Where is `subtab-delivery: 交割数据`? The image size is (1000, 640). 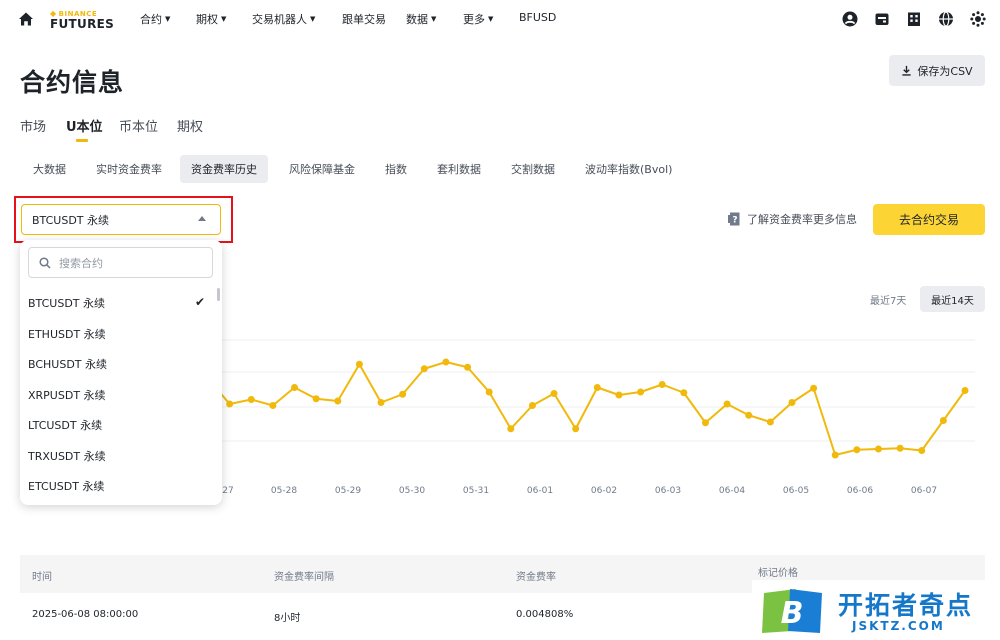 subtab-delivery: 交割数据 is located at coordinates (533, 169).